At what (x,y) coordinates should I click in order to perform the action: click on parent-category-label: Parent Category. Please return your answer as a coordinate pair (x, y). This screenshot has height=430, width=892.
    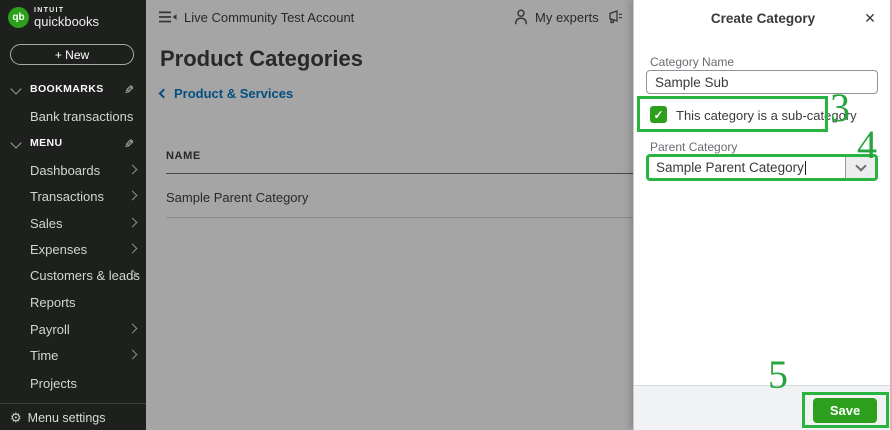
    Looking at the image, I should click on (694, 147).